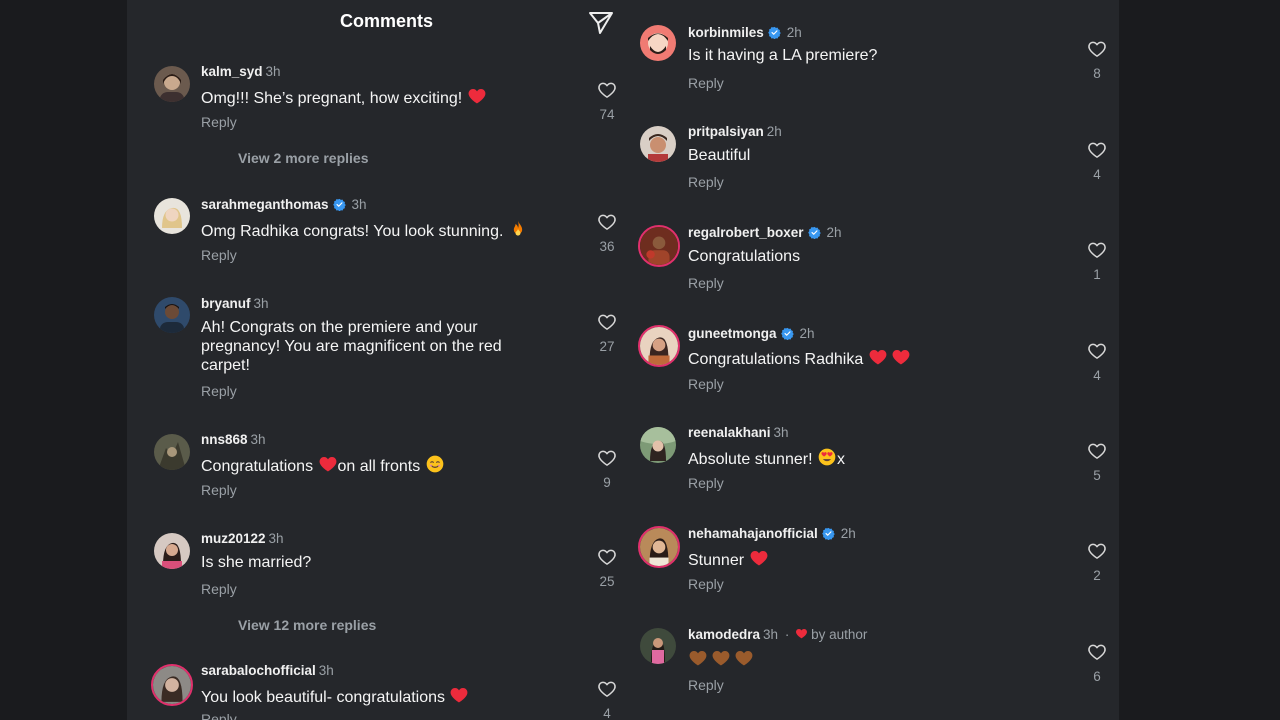  I want to click on like-button: 1, so click(1097, 261).